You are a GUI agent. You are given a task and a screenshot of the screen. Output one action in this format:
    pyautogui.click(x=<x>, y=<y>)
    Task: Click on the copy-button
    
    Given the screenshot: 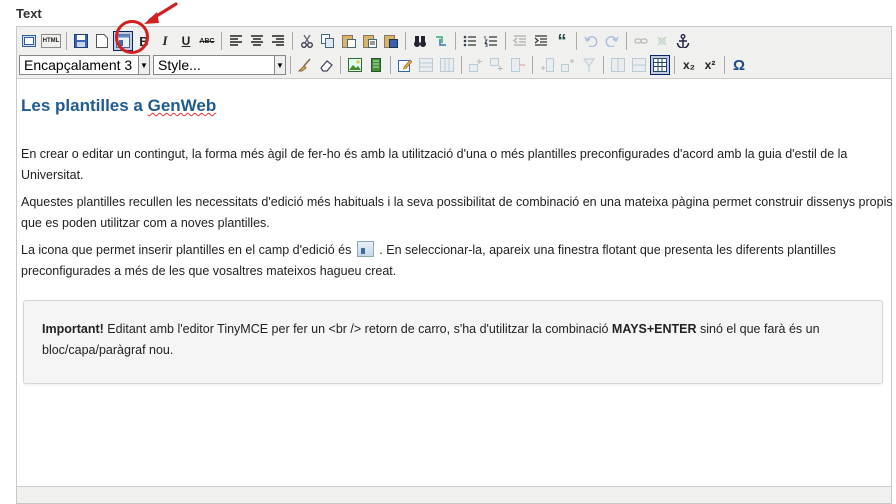 What is the action you would take?
    pyautogui.click(x=328, y=41)
    